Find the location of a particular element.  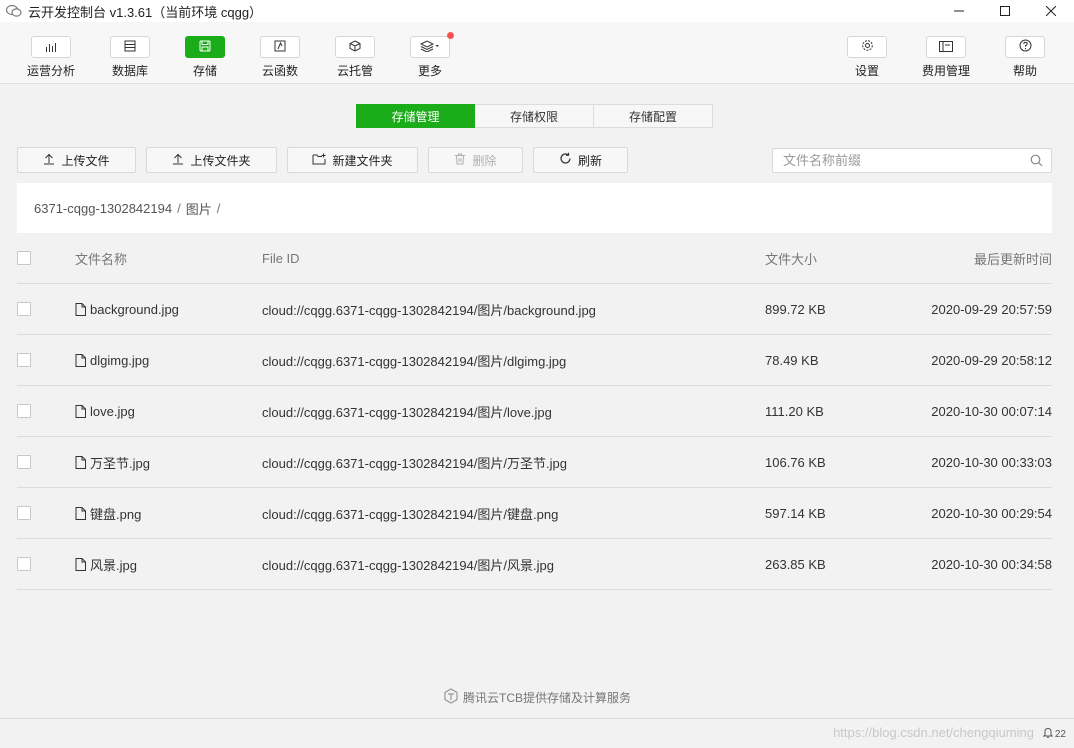

upload-file-label: 上传文件 is located at coordinates (85, 160).